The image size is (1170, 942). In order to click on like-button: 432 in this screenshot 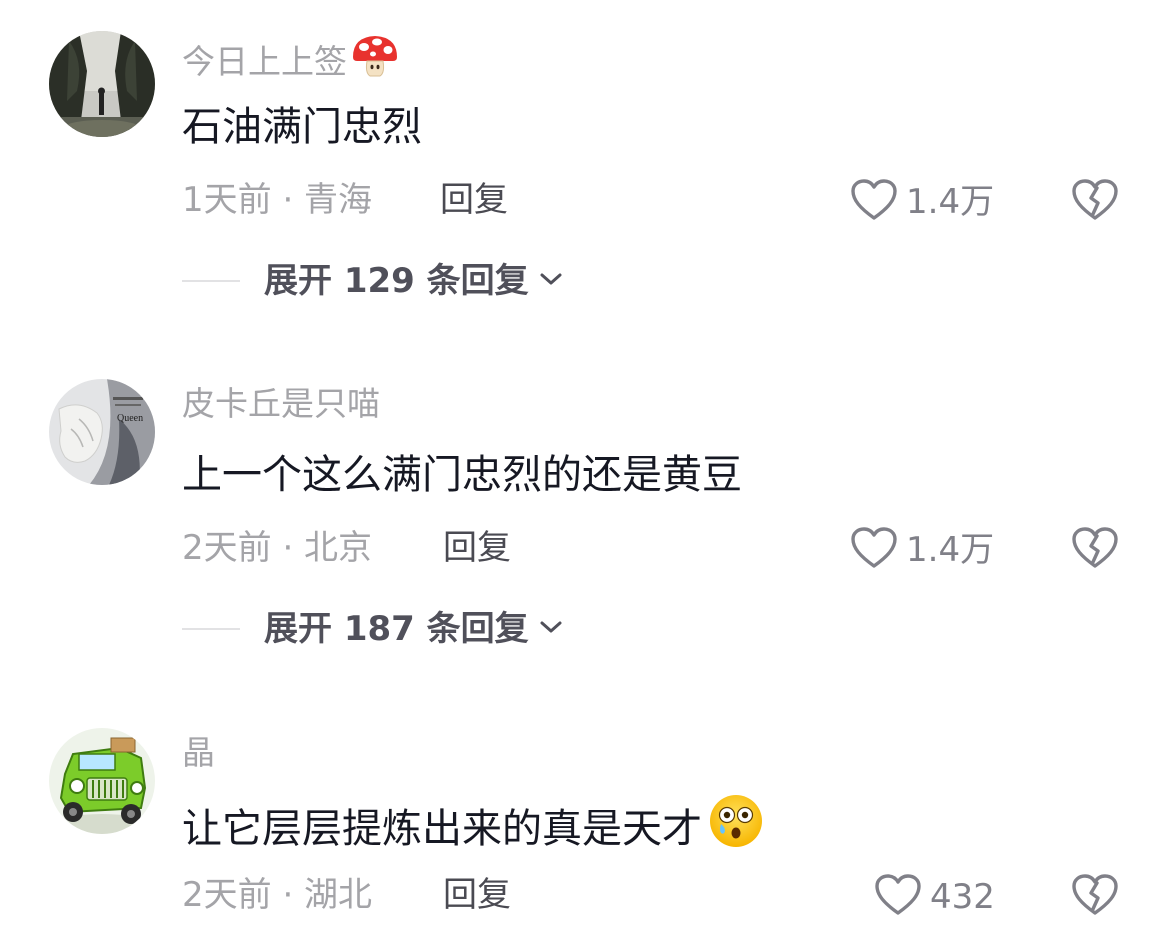, I will do `click(934, 897)`.